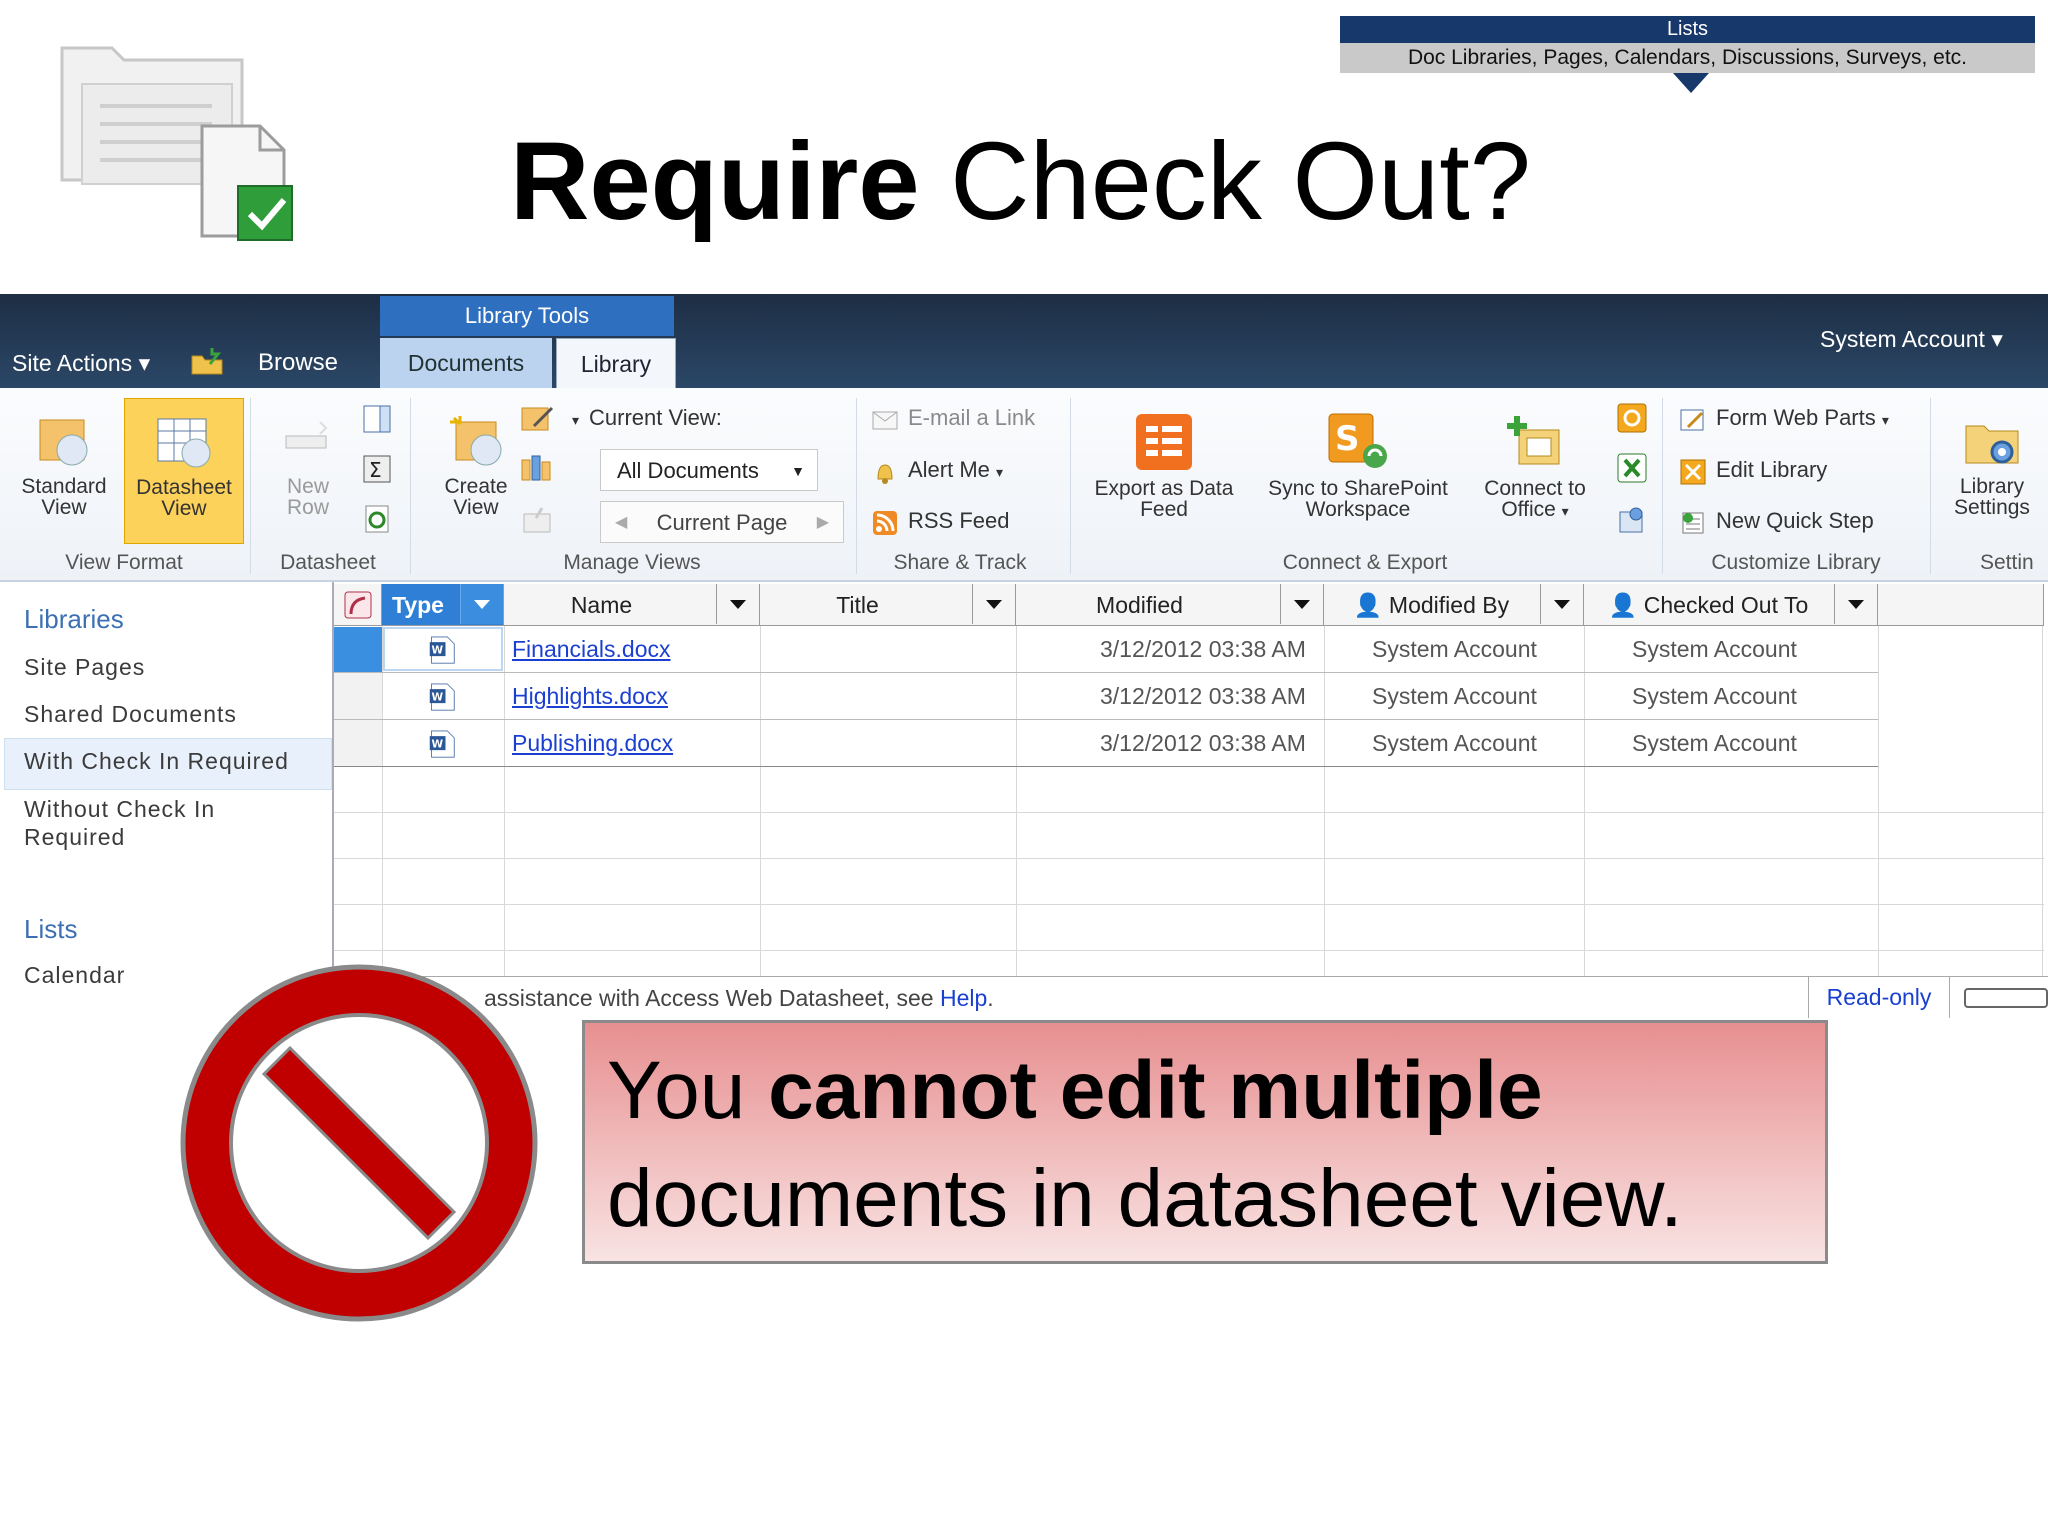 This screenshot has height=1536, width=2048. What do you see at coordinates (963, 998) in the screenshot?
I see `help-link: Help` at bounding box center [963, 998].